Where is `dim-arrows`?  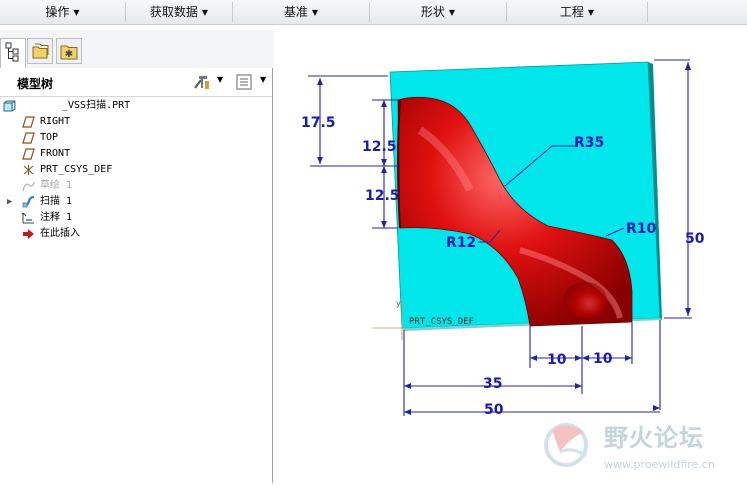
dim-arrows is located at coordinates (532, 410).